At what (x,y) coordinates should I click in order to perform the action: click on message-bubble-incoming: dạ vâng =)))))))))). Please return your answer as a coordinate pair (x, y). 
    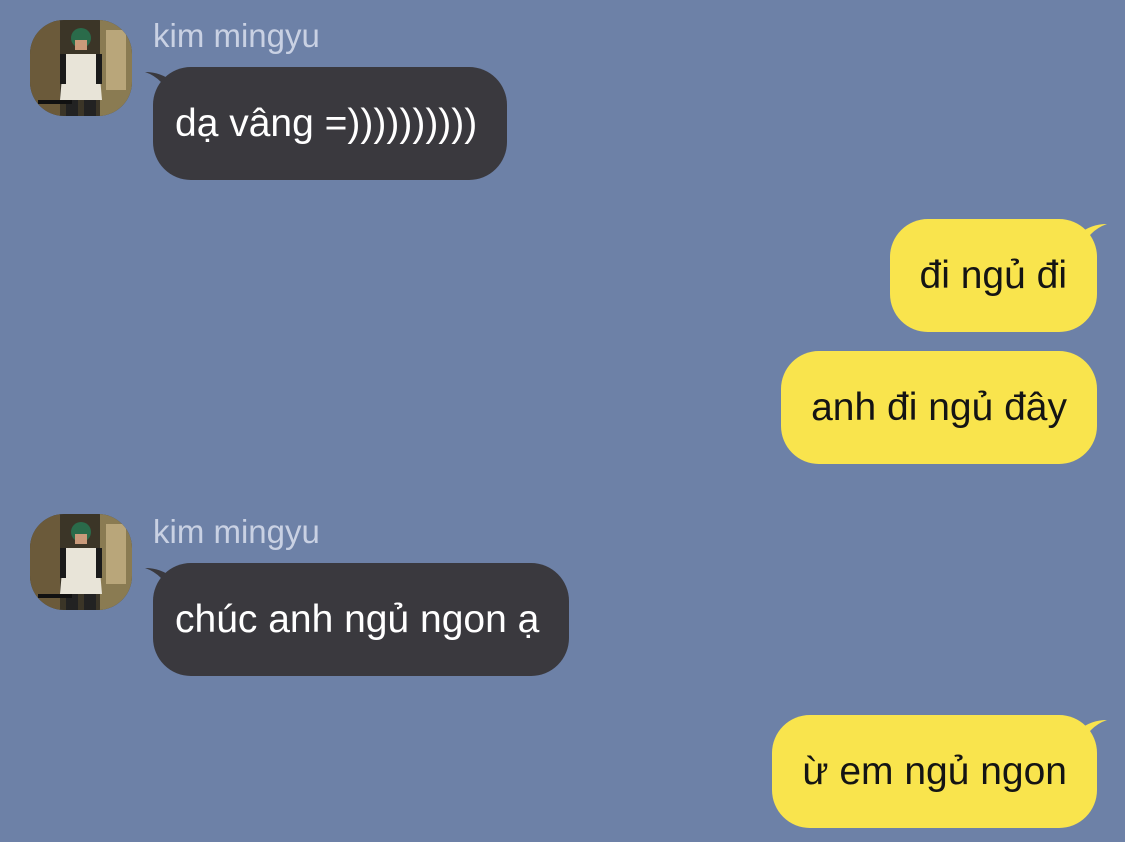
    Looking at the image, I should click on (330, 123).